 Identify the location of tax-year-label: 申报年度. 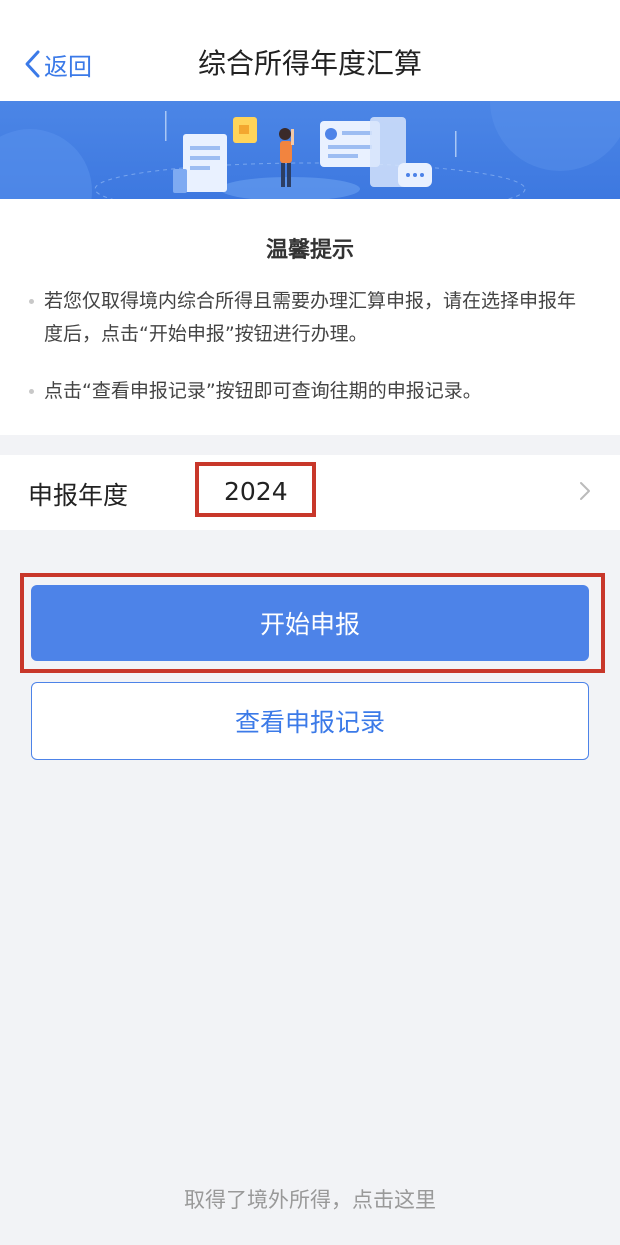
(78, 495).